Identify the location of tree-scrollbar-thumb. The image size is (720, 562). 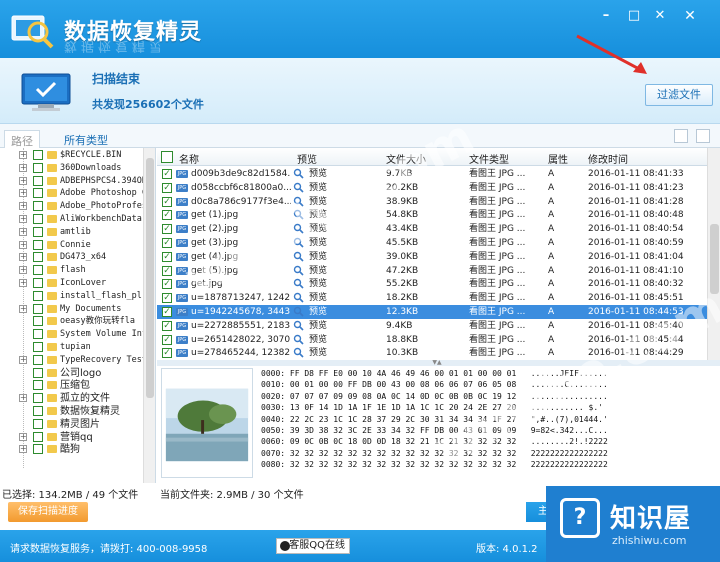
(150, 278).